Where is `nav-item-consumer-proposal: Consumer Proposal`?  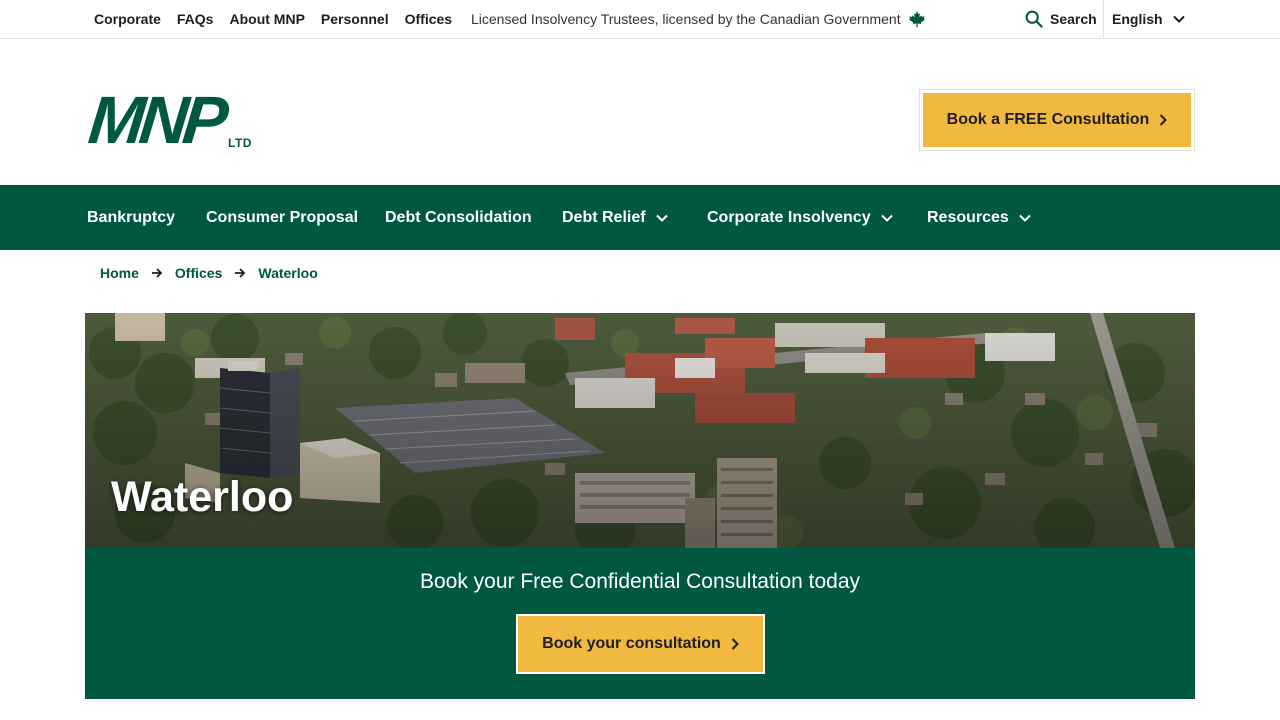
nav-item-consumer-proposal: Consumer Proposal is located at coordinates (282, 217).